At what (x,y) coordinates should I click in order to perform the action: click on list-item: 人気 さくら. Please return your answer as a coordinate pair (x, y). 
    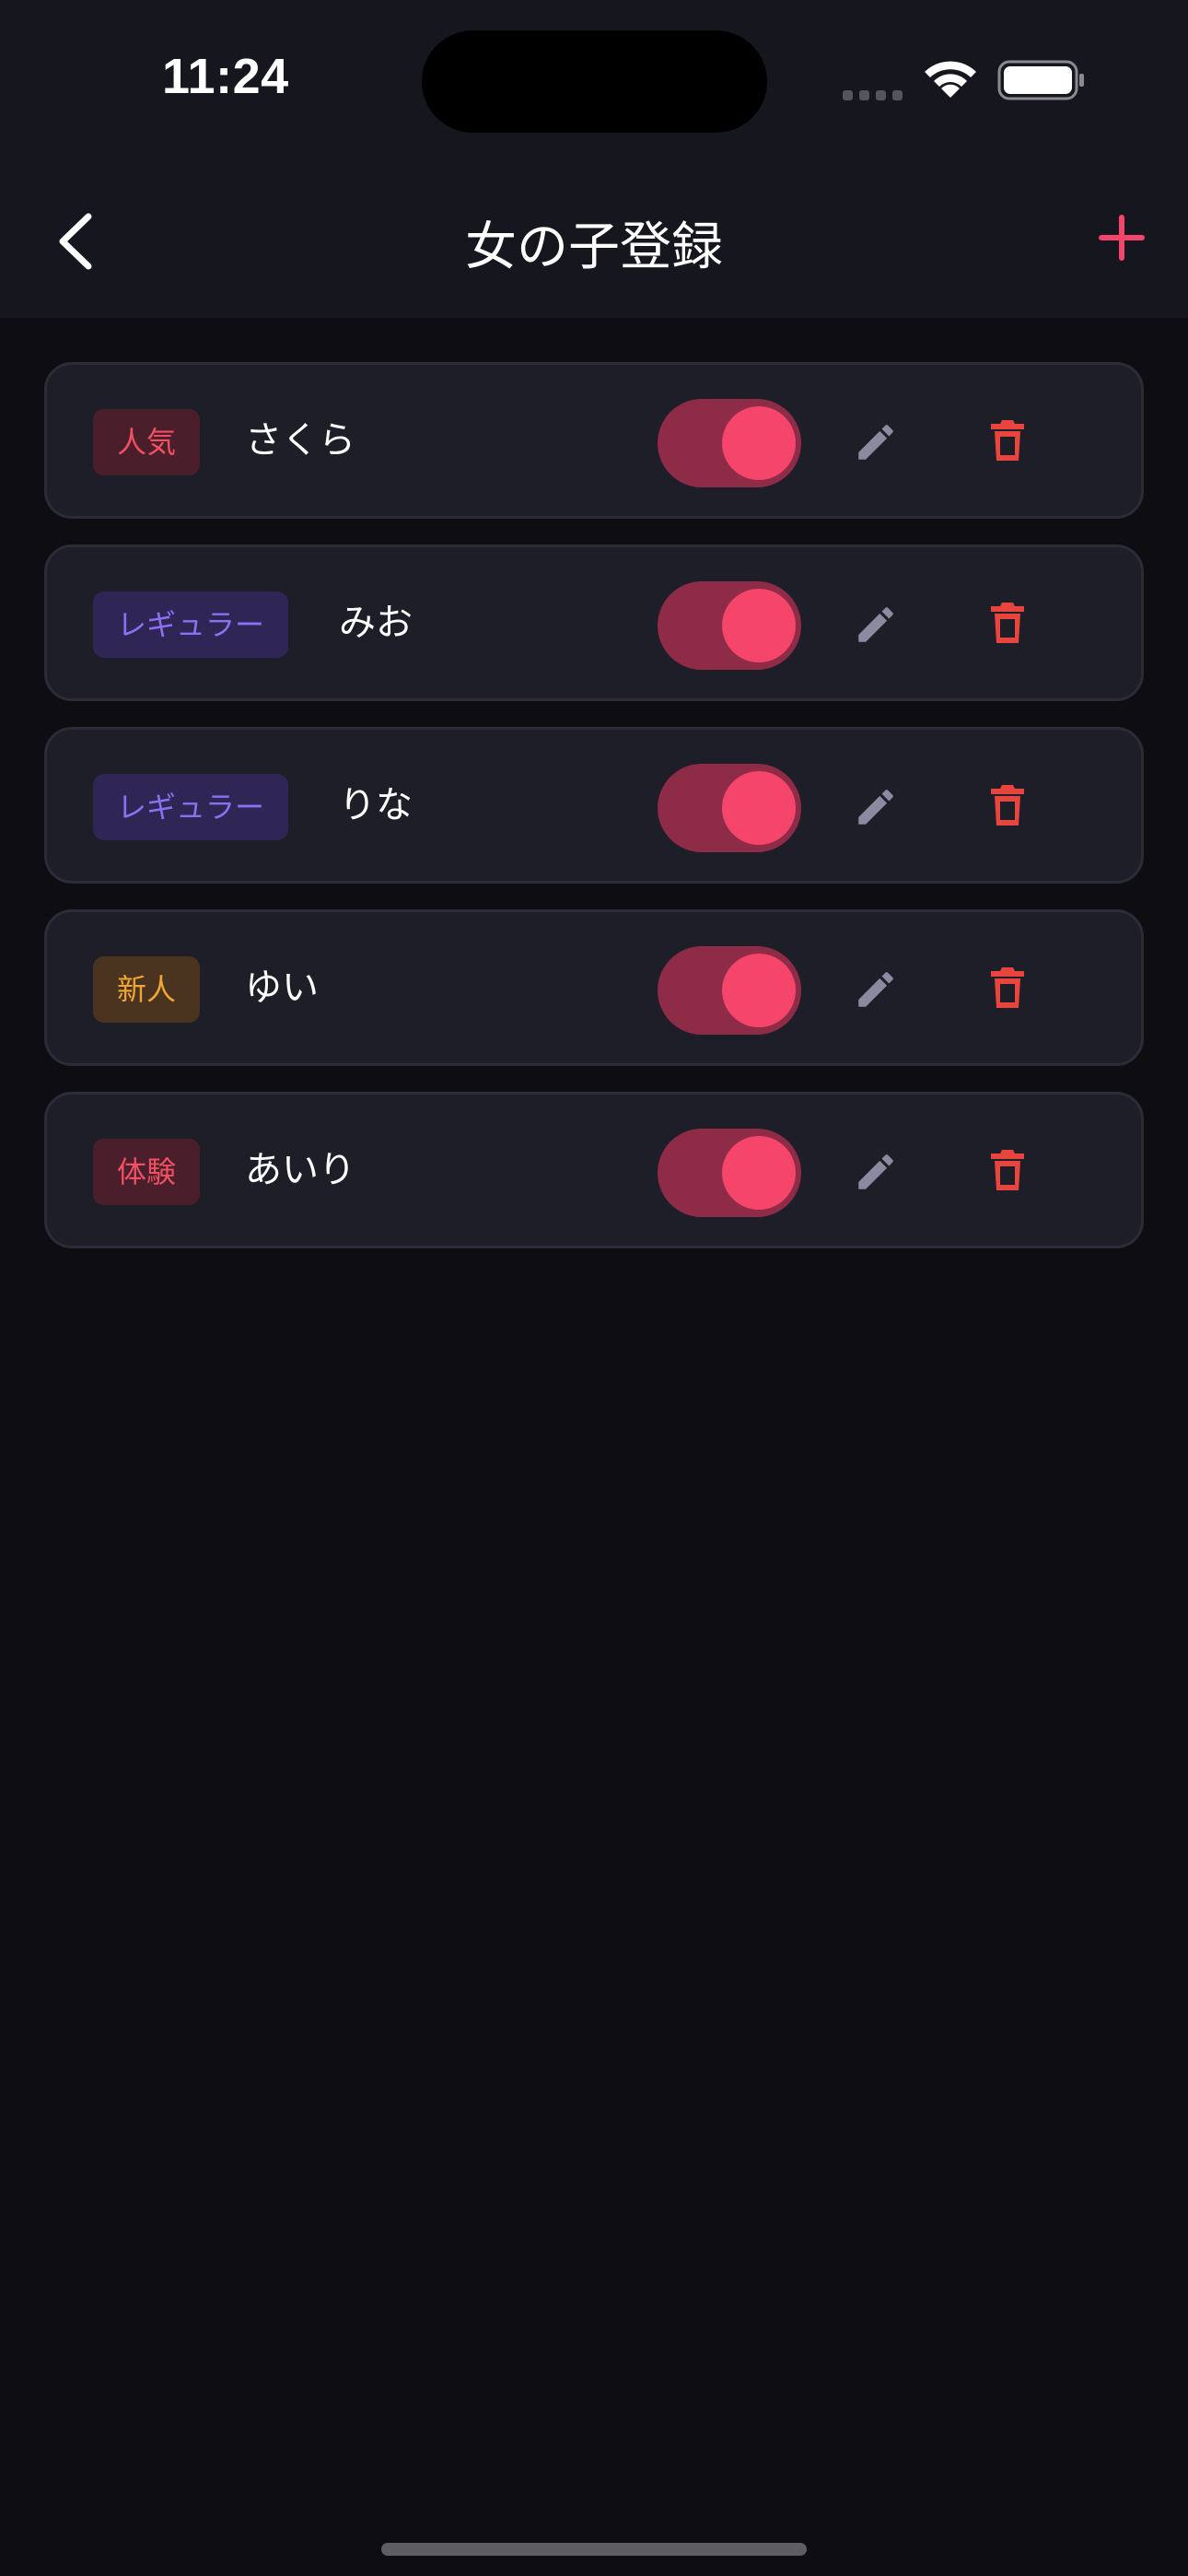
    Looking at the image, I should click on (594, 440).